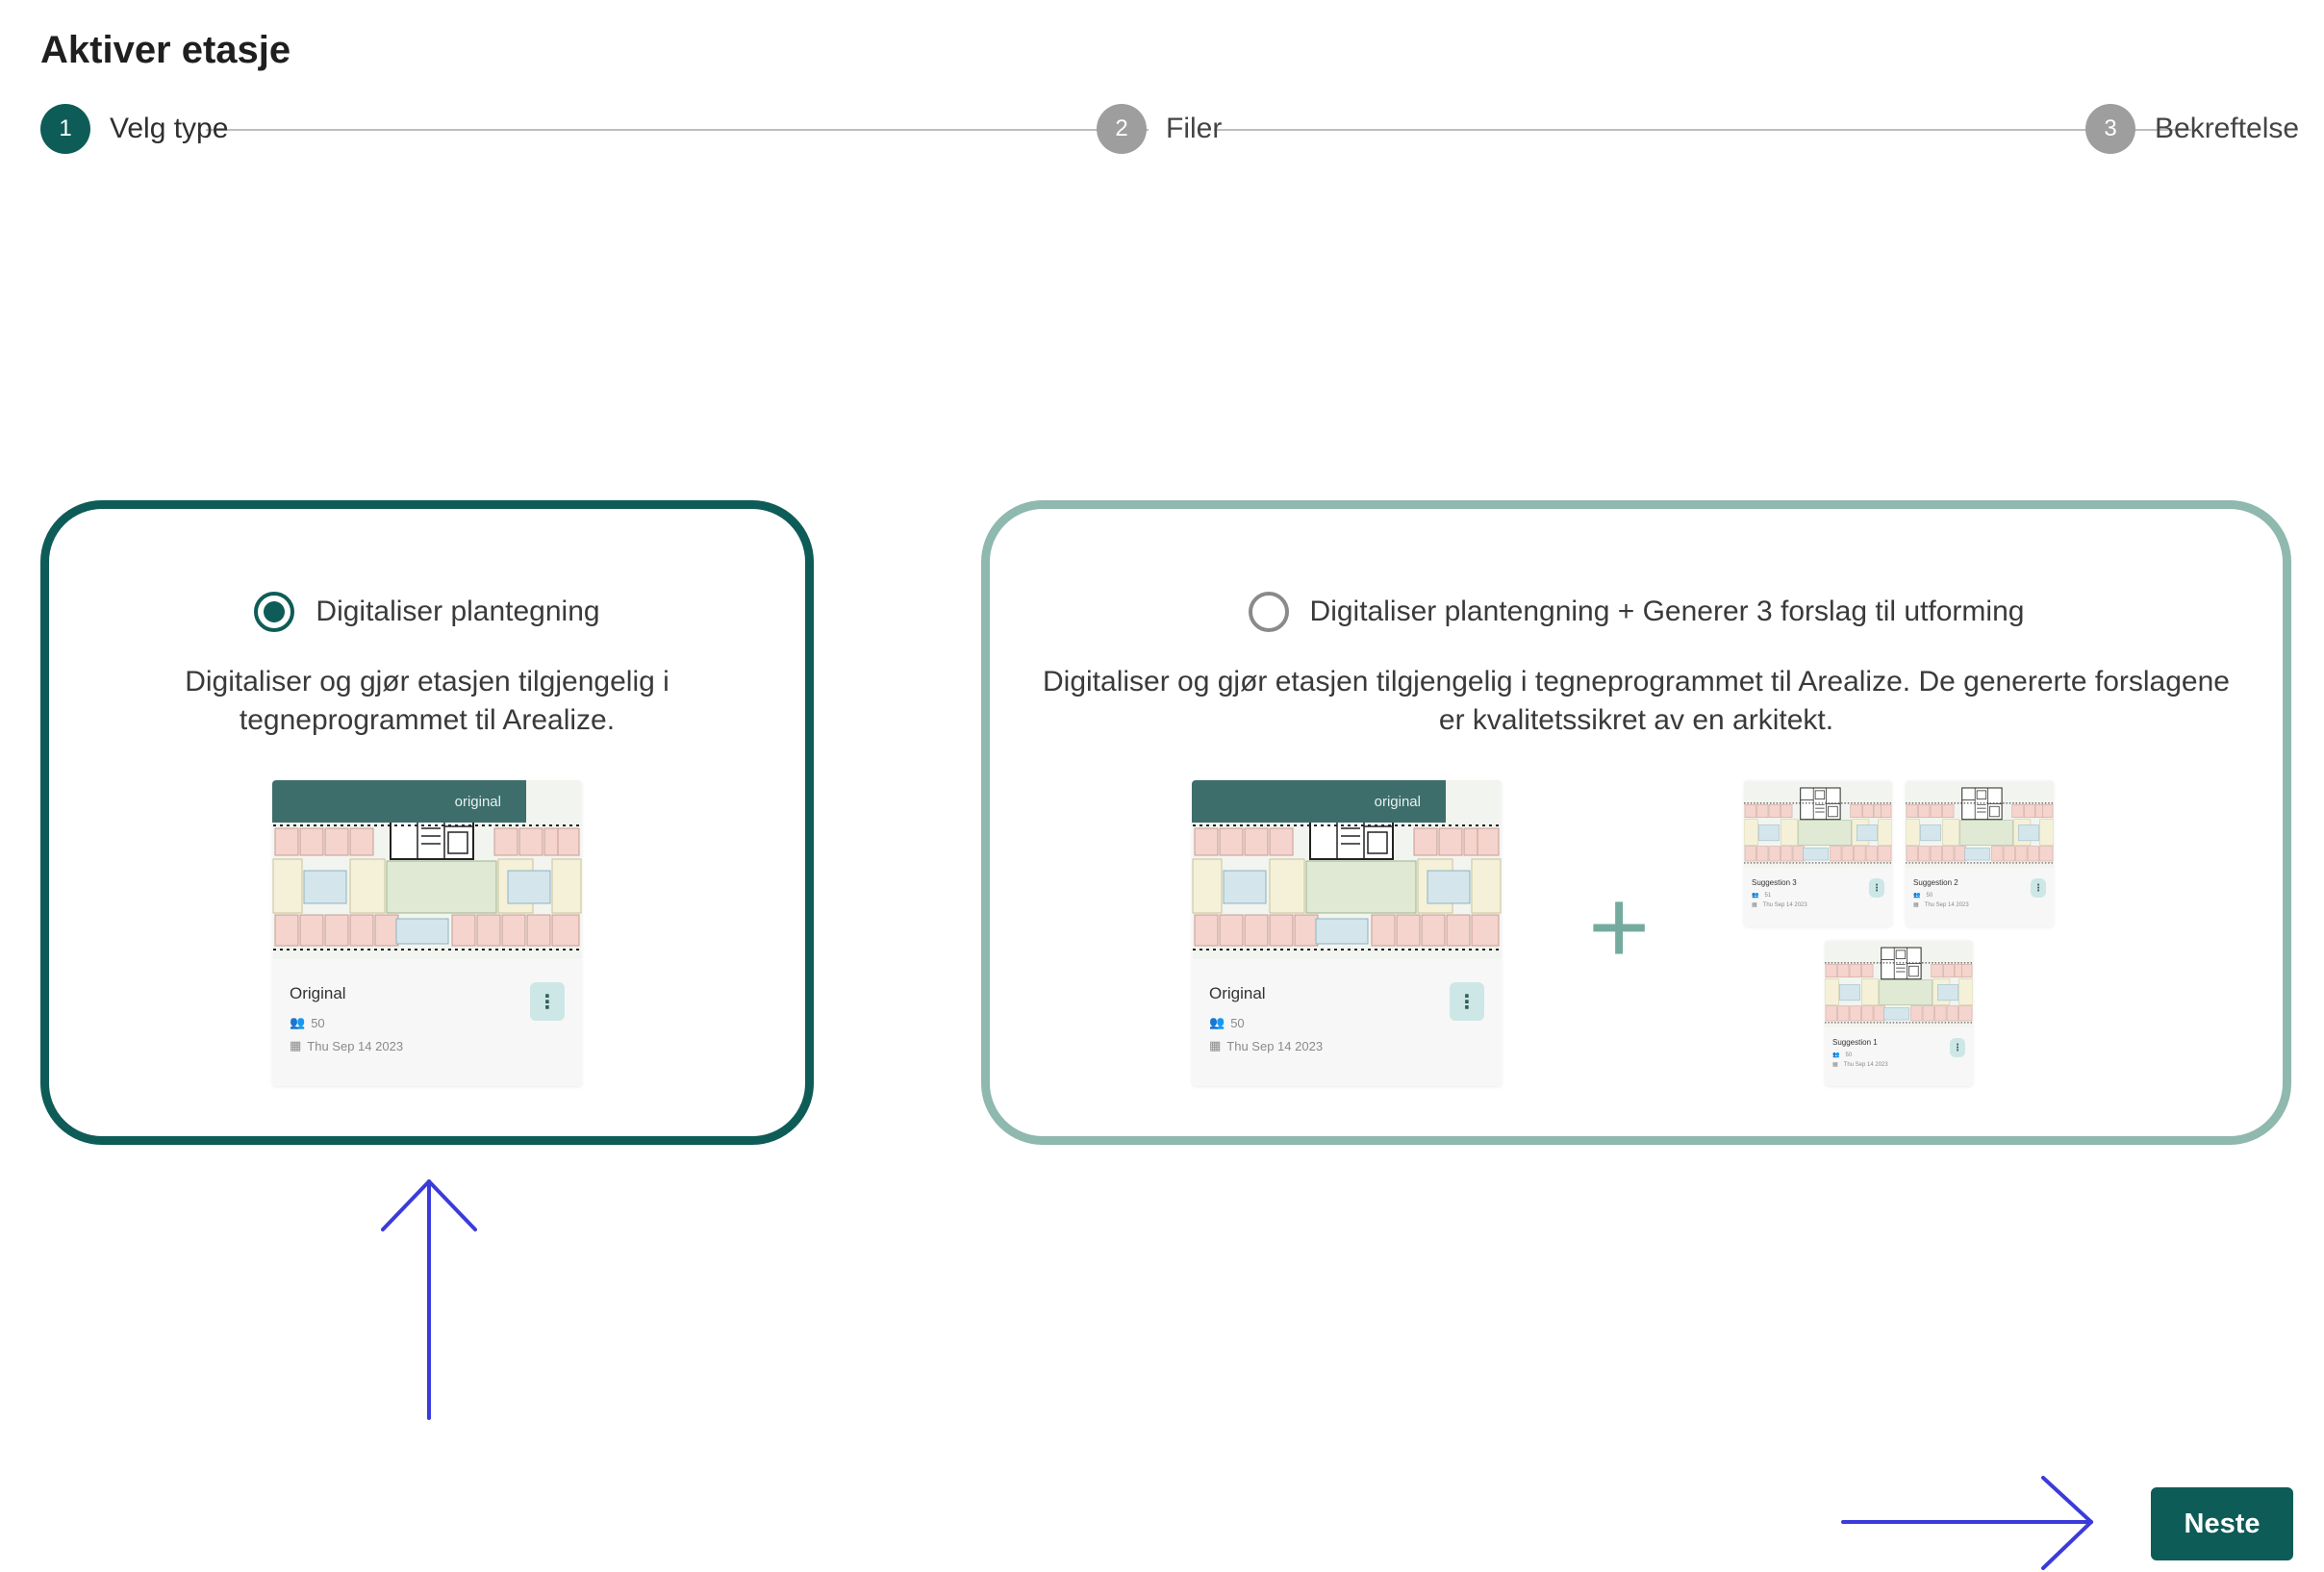 The height and width of the screenshot is (1572, 2324). I want to click on page-title: Aktiver etasje, so click(165, 50).